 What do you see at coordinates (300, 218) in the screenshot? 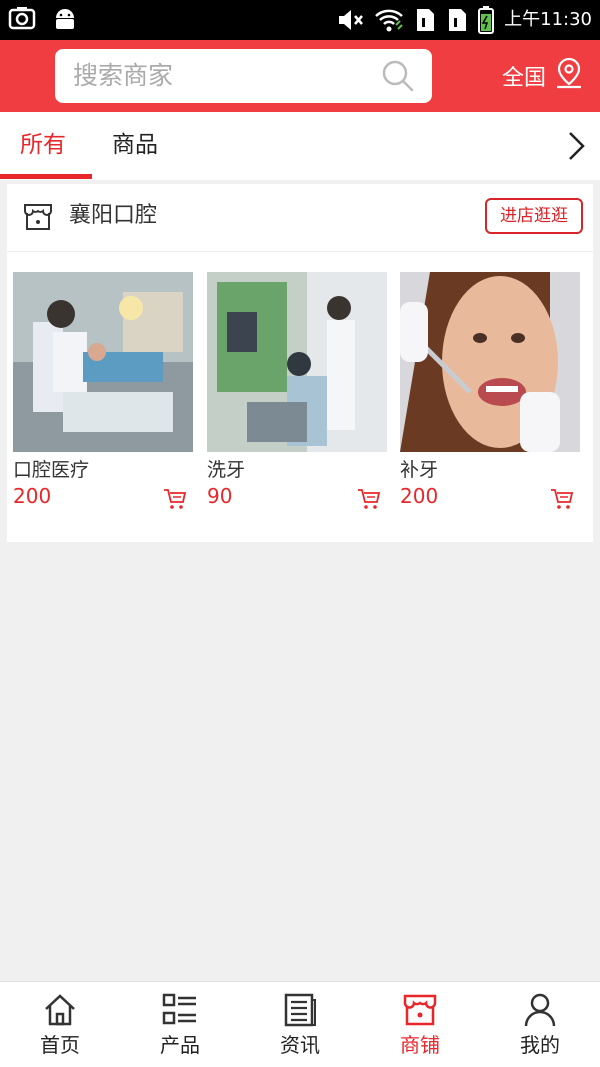
I see `shop-header: 襄阳口腔 进店逛逛` at bounding box center [300, 218].